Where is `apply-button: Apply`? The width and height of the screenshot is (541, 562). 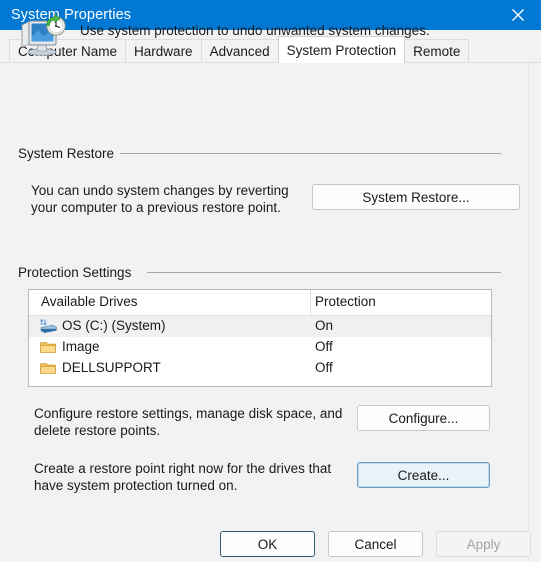 apply-button: Apply is located at coordinates (483, 544).